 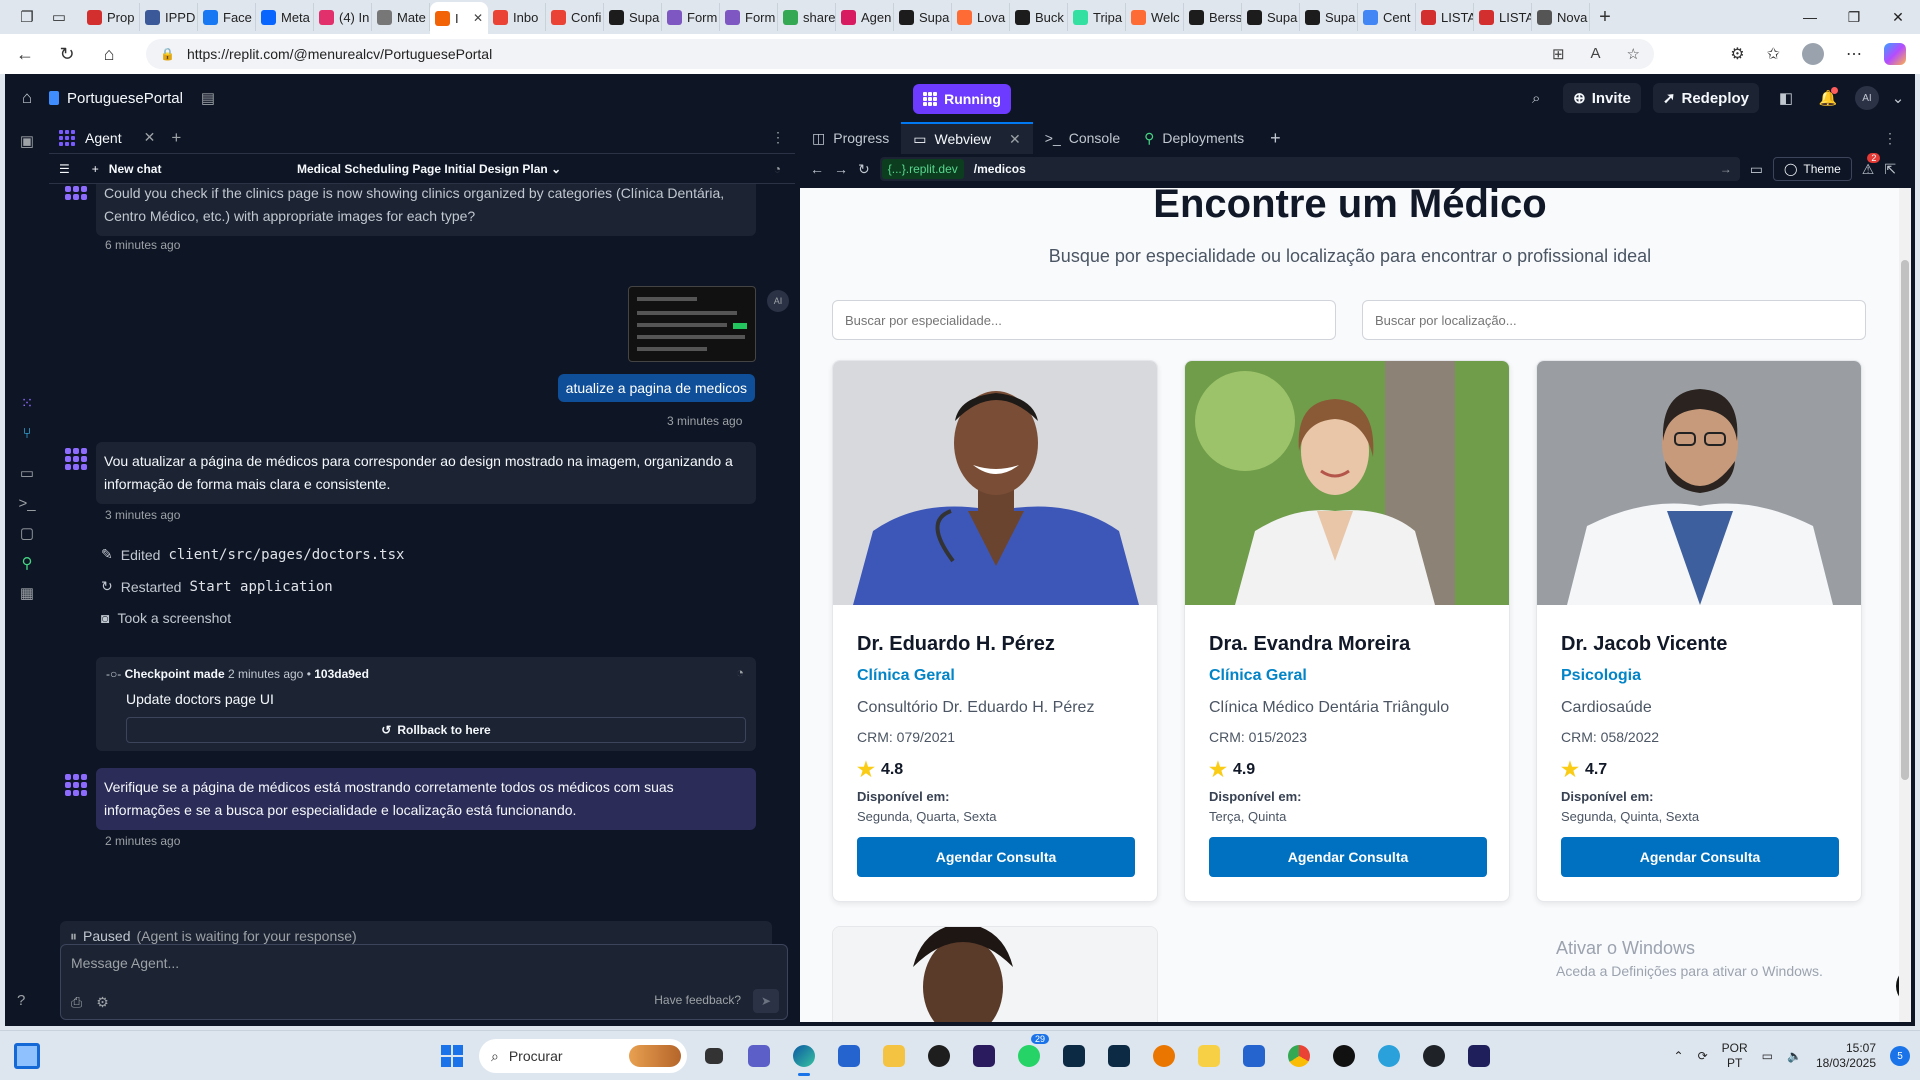 What do you see at coordinates (76, 1002) in the screenshot?
I see `attach-icon: ⎙` at bounding box center [76, 1002].